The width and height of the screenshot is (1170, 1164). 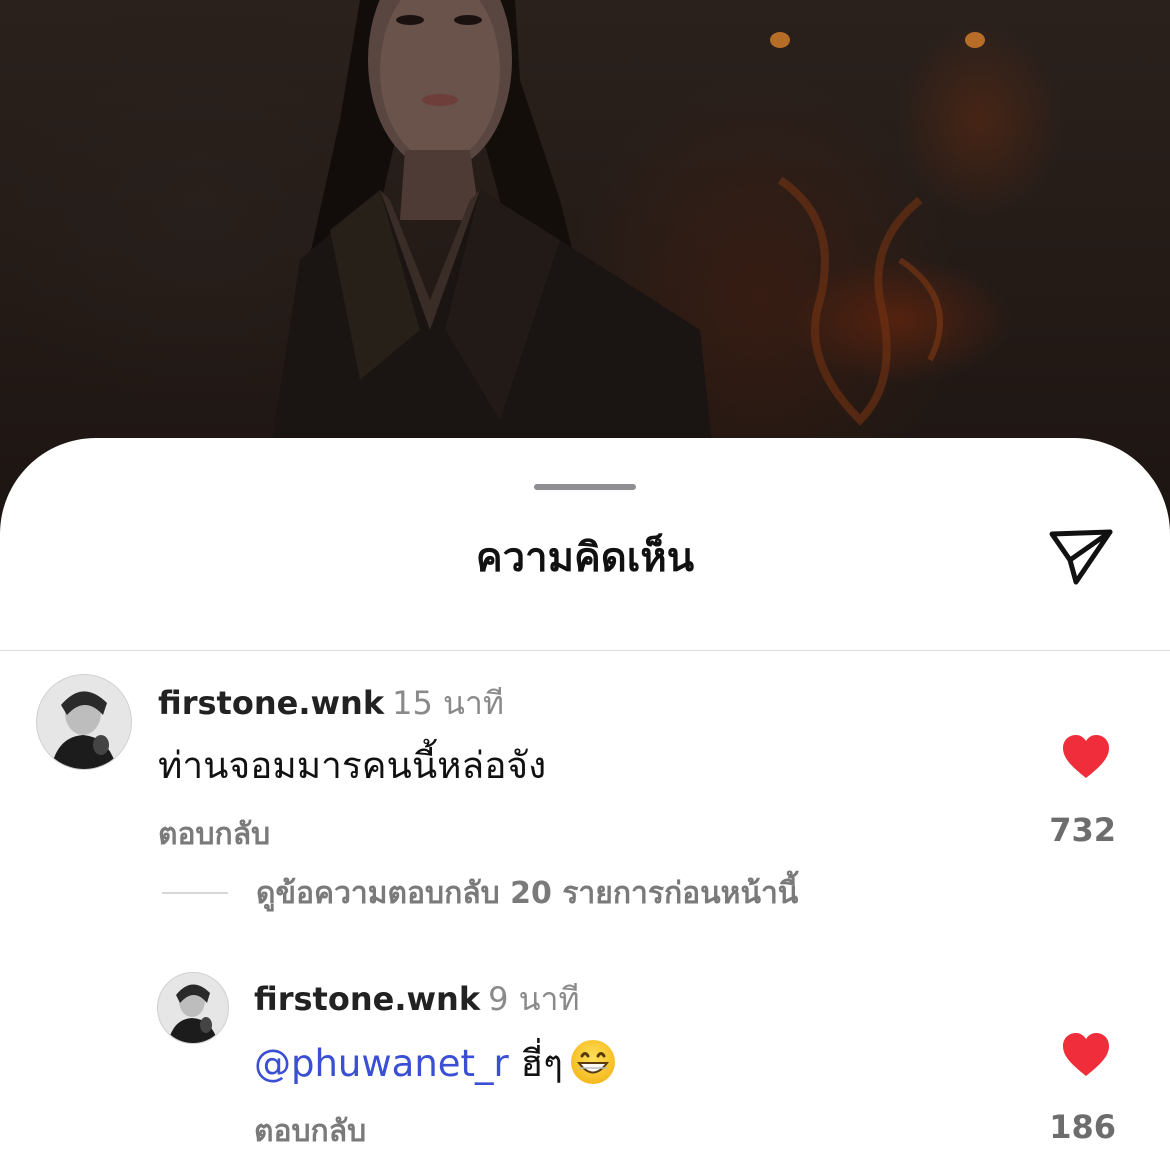 I want to click on share-button, so click(x=1082, y=557).